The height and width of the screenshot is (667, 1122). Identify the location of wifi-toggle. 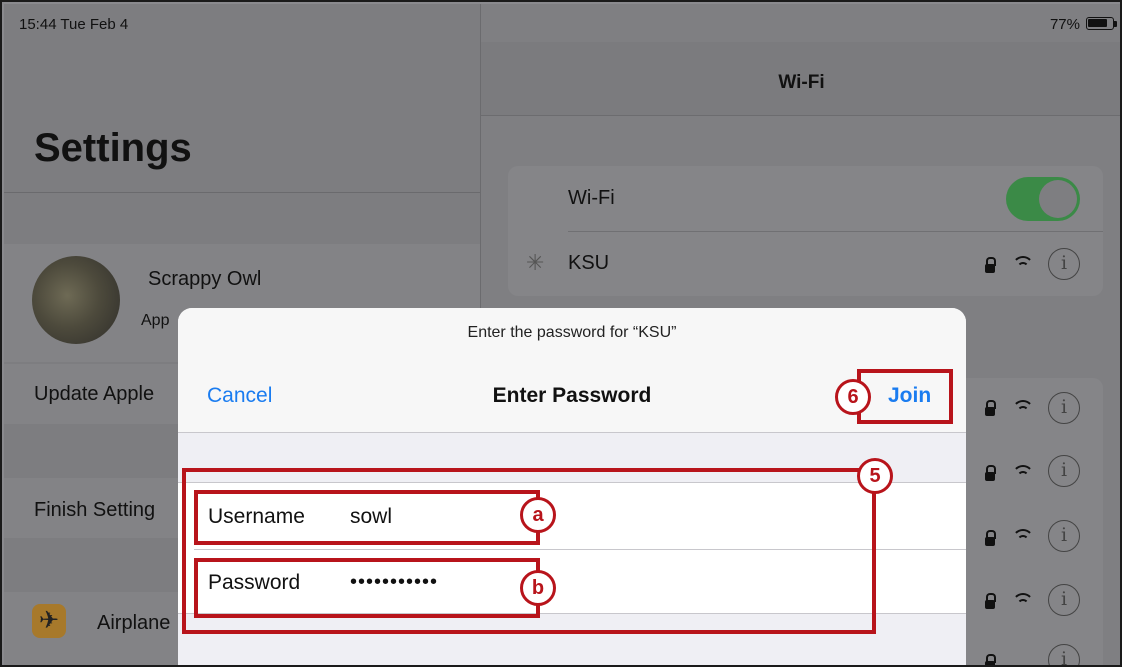
(1043, 199).